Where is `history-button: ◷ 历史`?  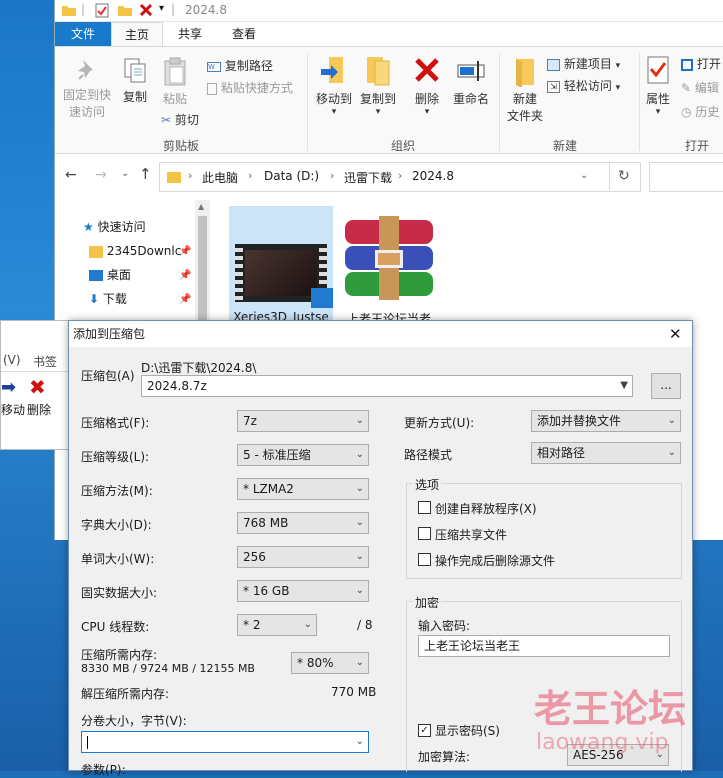
history-button: ◷ 历史 is located at coordinates (700, 111).